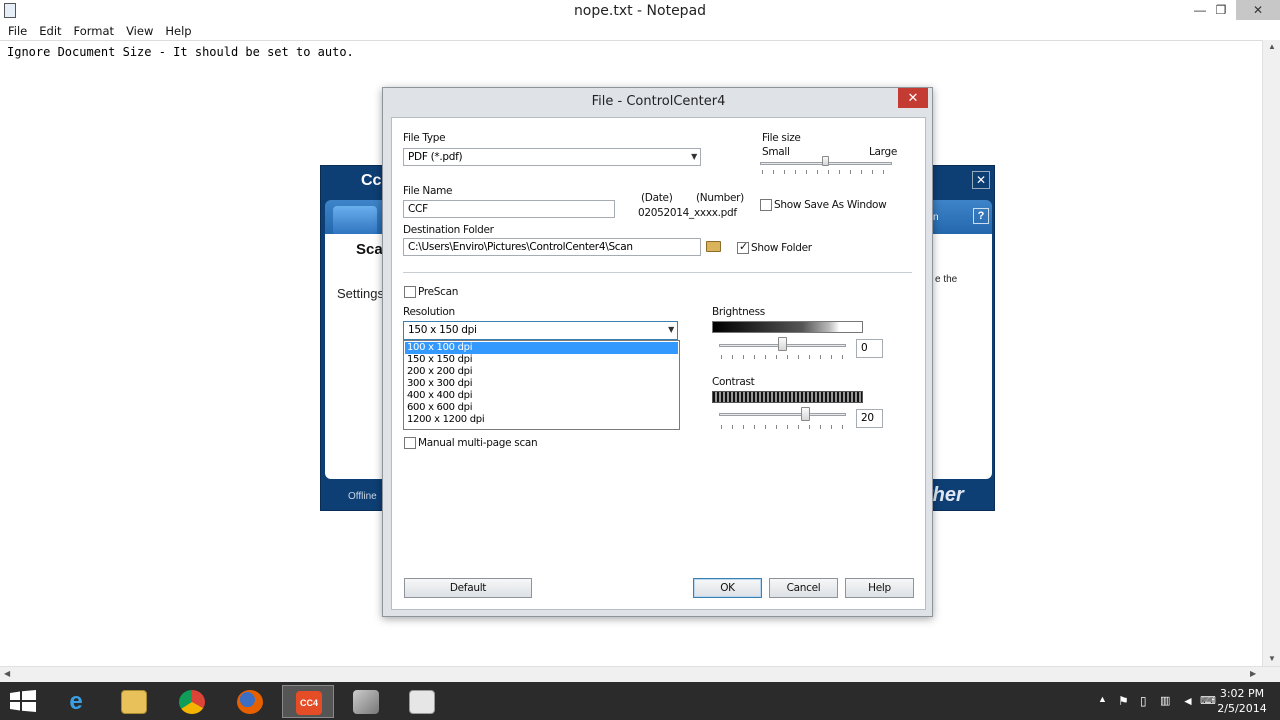 The height and width of the screenshot is (720, 1280). I want to click on cc4-partial-text: e the, so click(946, 279).